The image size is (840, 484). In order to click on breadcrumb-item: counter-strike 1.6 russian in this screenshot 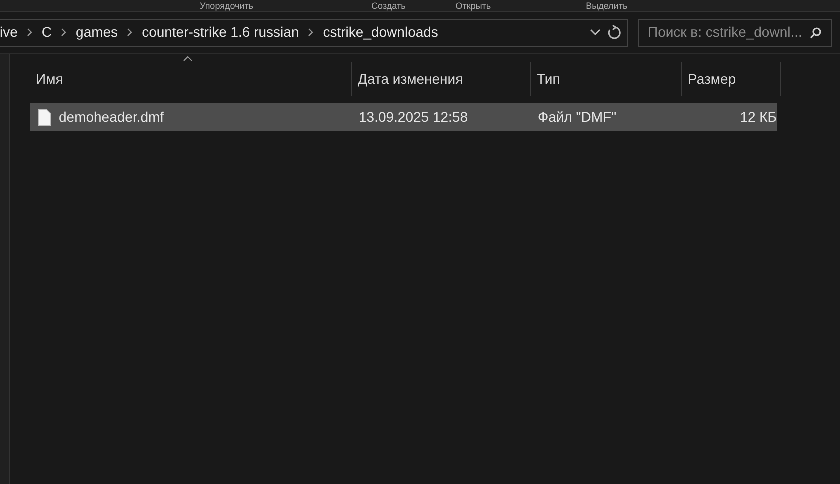, I will do `click(221, 32)`.